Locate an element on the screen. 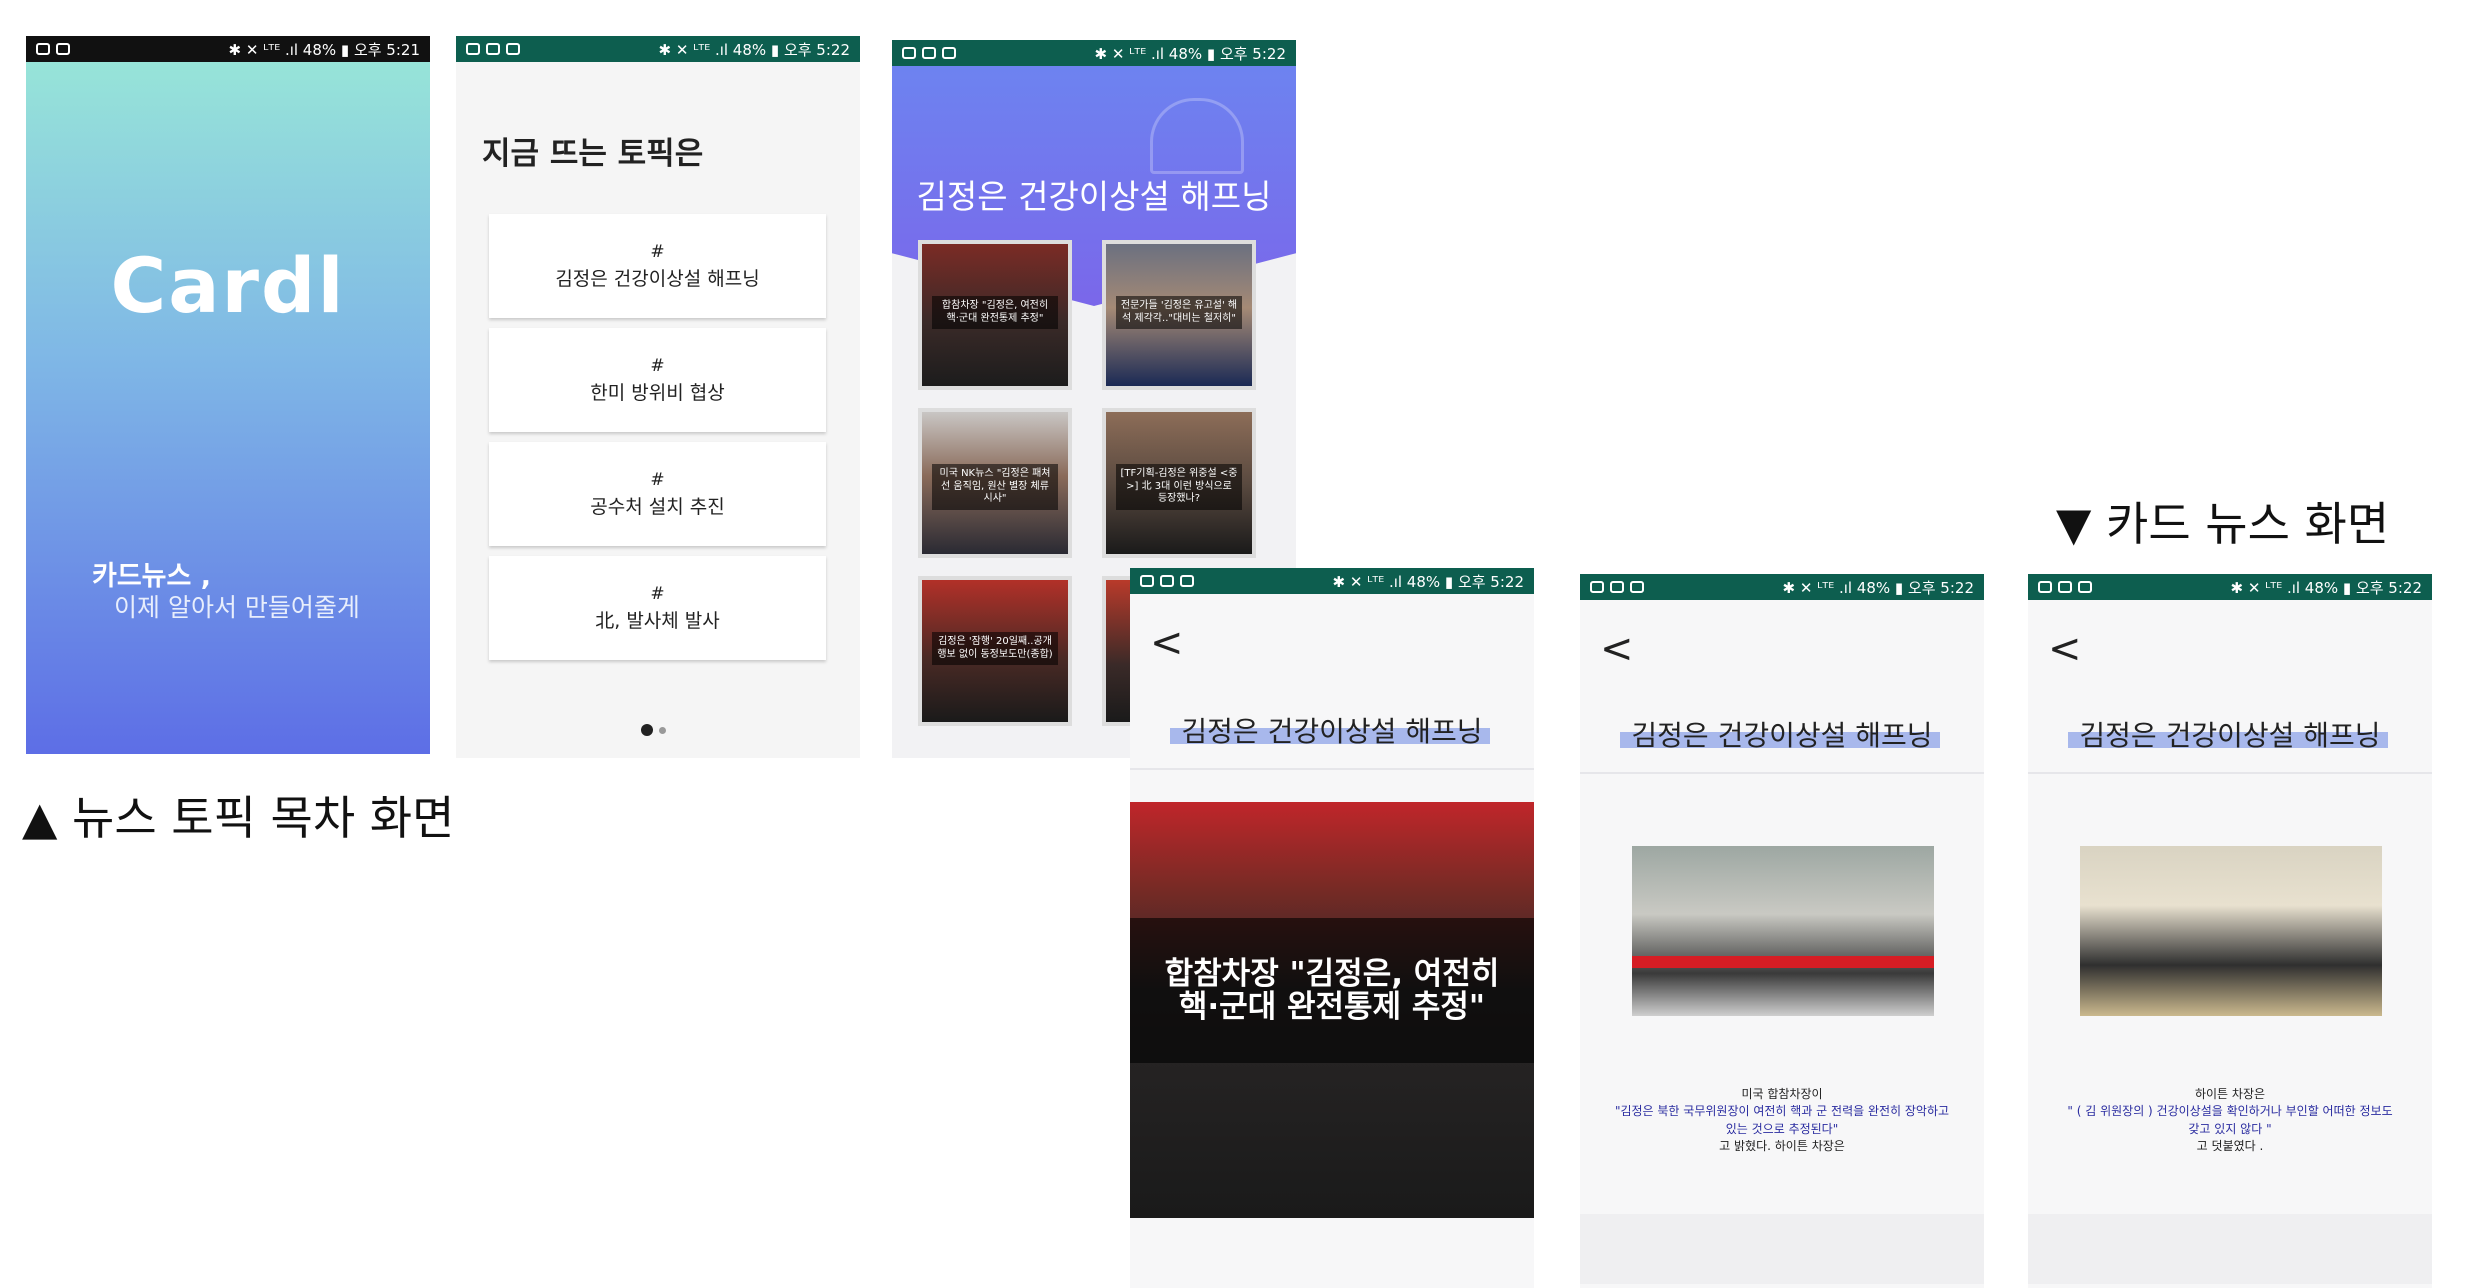 This screenshot has width=2466, height=1288. news-caption: 미국 NK뉴스 "김정은 패쳐선 움직임, 원산 별장 체류 시사" is located at coordinates (995, 487).